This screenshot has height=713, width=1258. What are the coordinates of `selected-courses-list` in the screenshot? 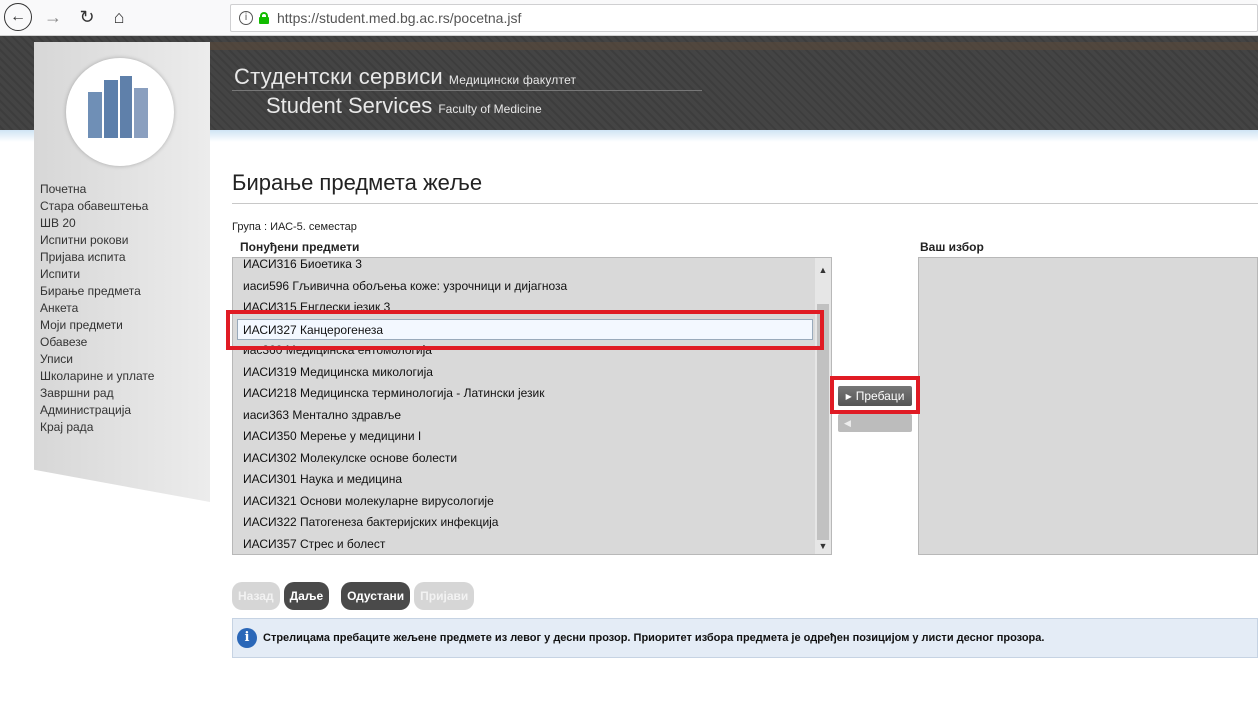 It's located at (1088, 406).